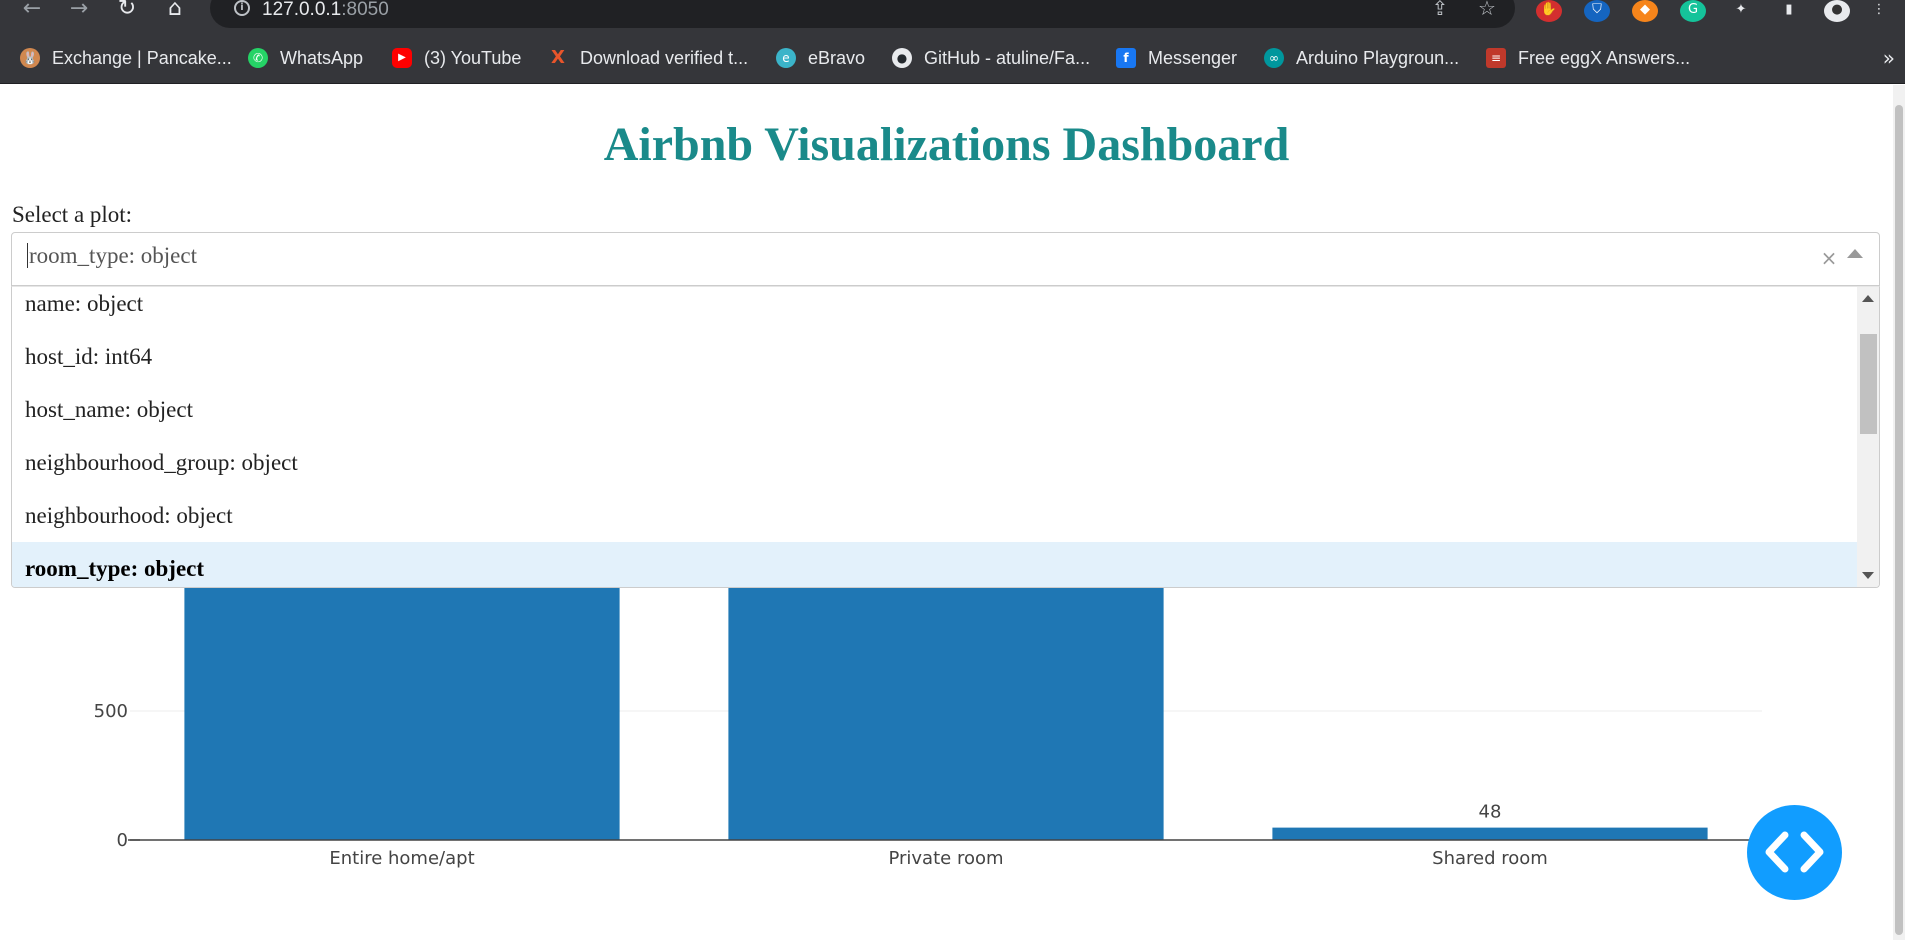 The height and width of the screenshot is (940, 1905). What do you see at coordinates (934, 308) in the screenshot?
I see `dropdown-option: name: object` at bounding box center [934, 308].